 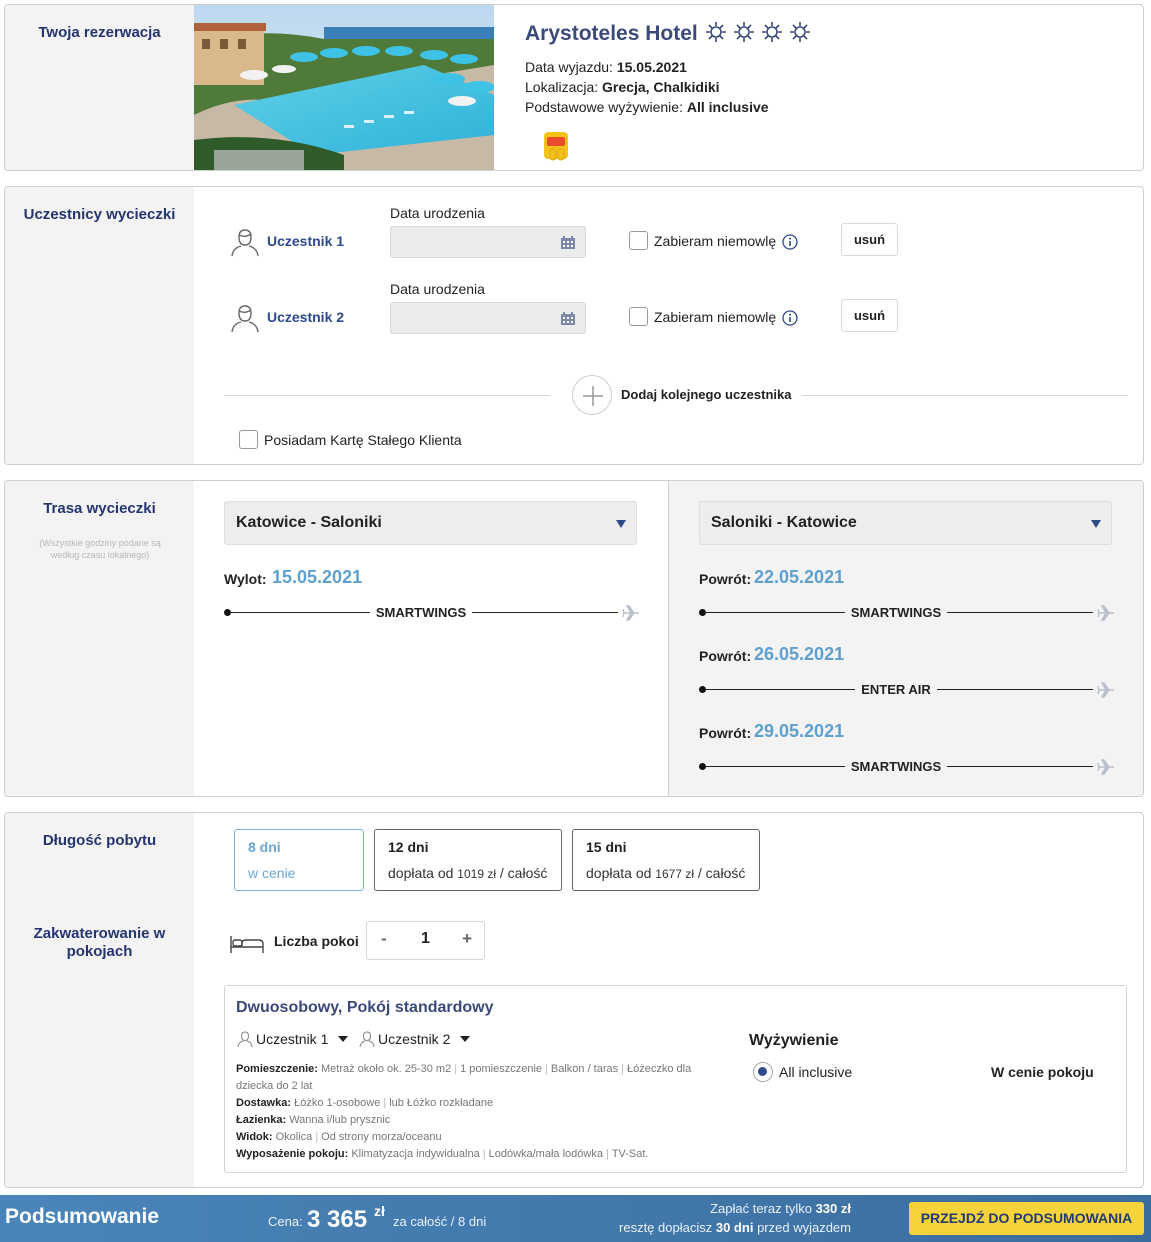 I want to click on return-1-label: Powrót:, so click(x=725, y=579).